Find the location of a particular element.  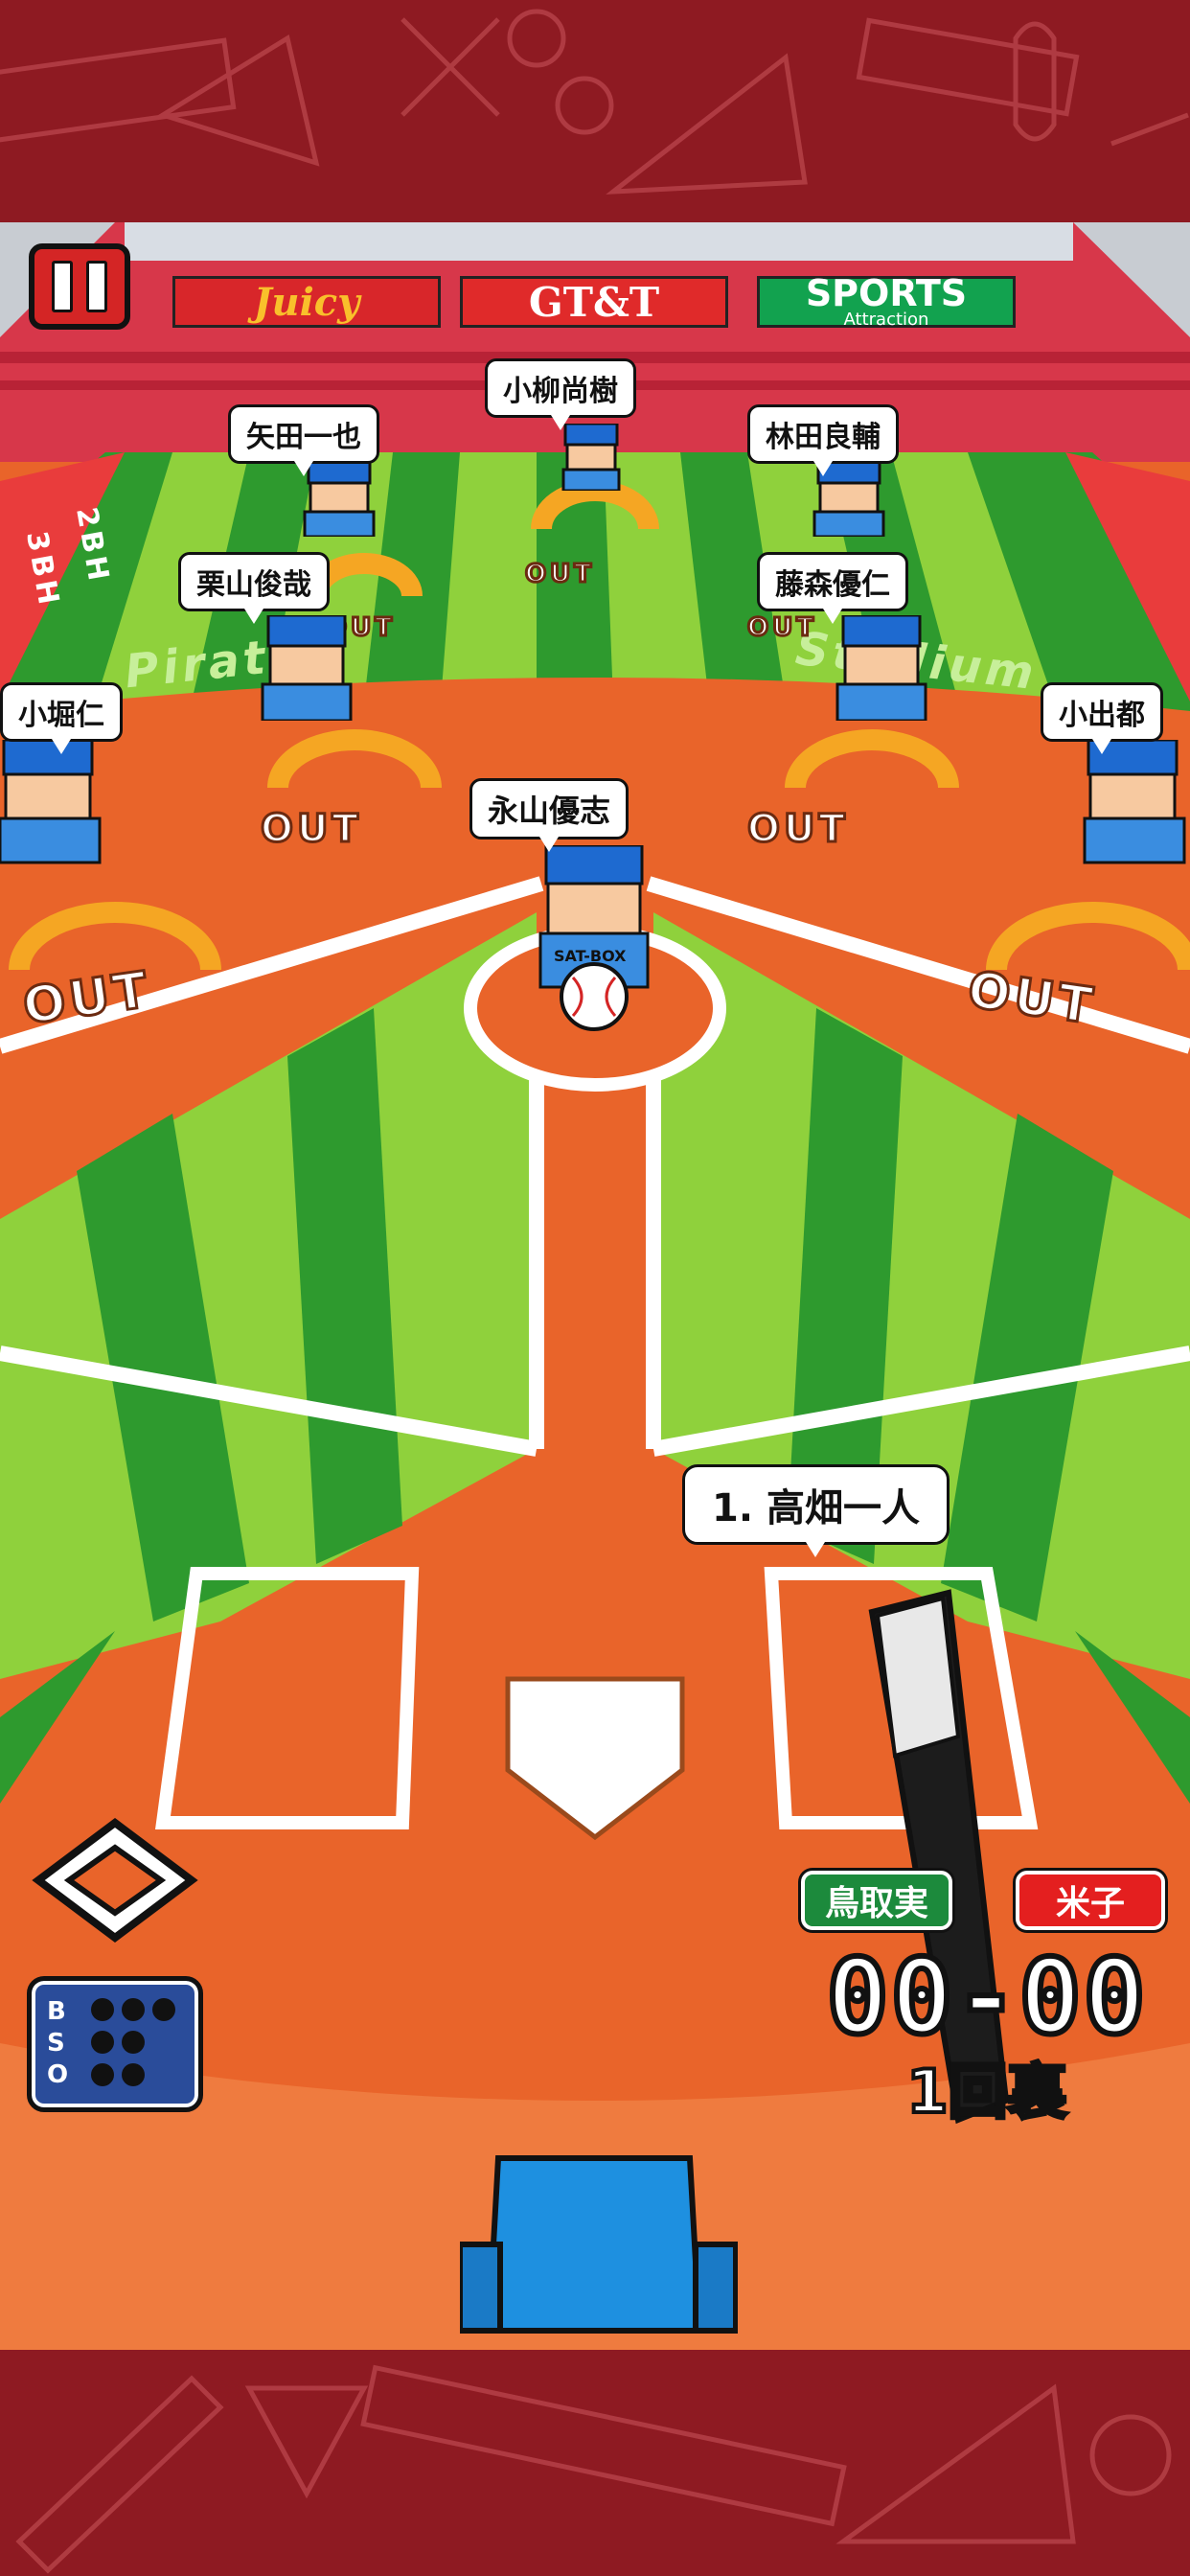

fielder-right-inner is located at coordinates (882, 668).